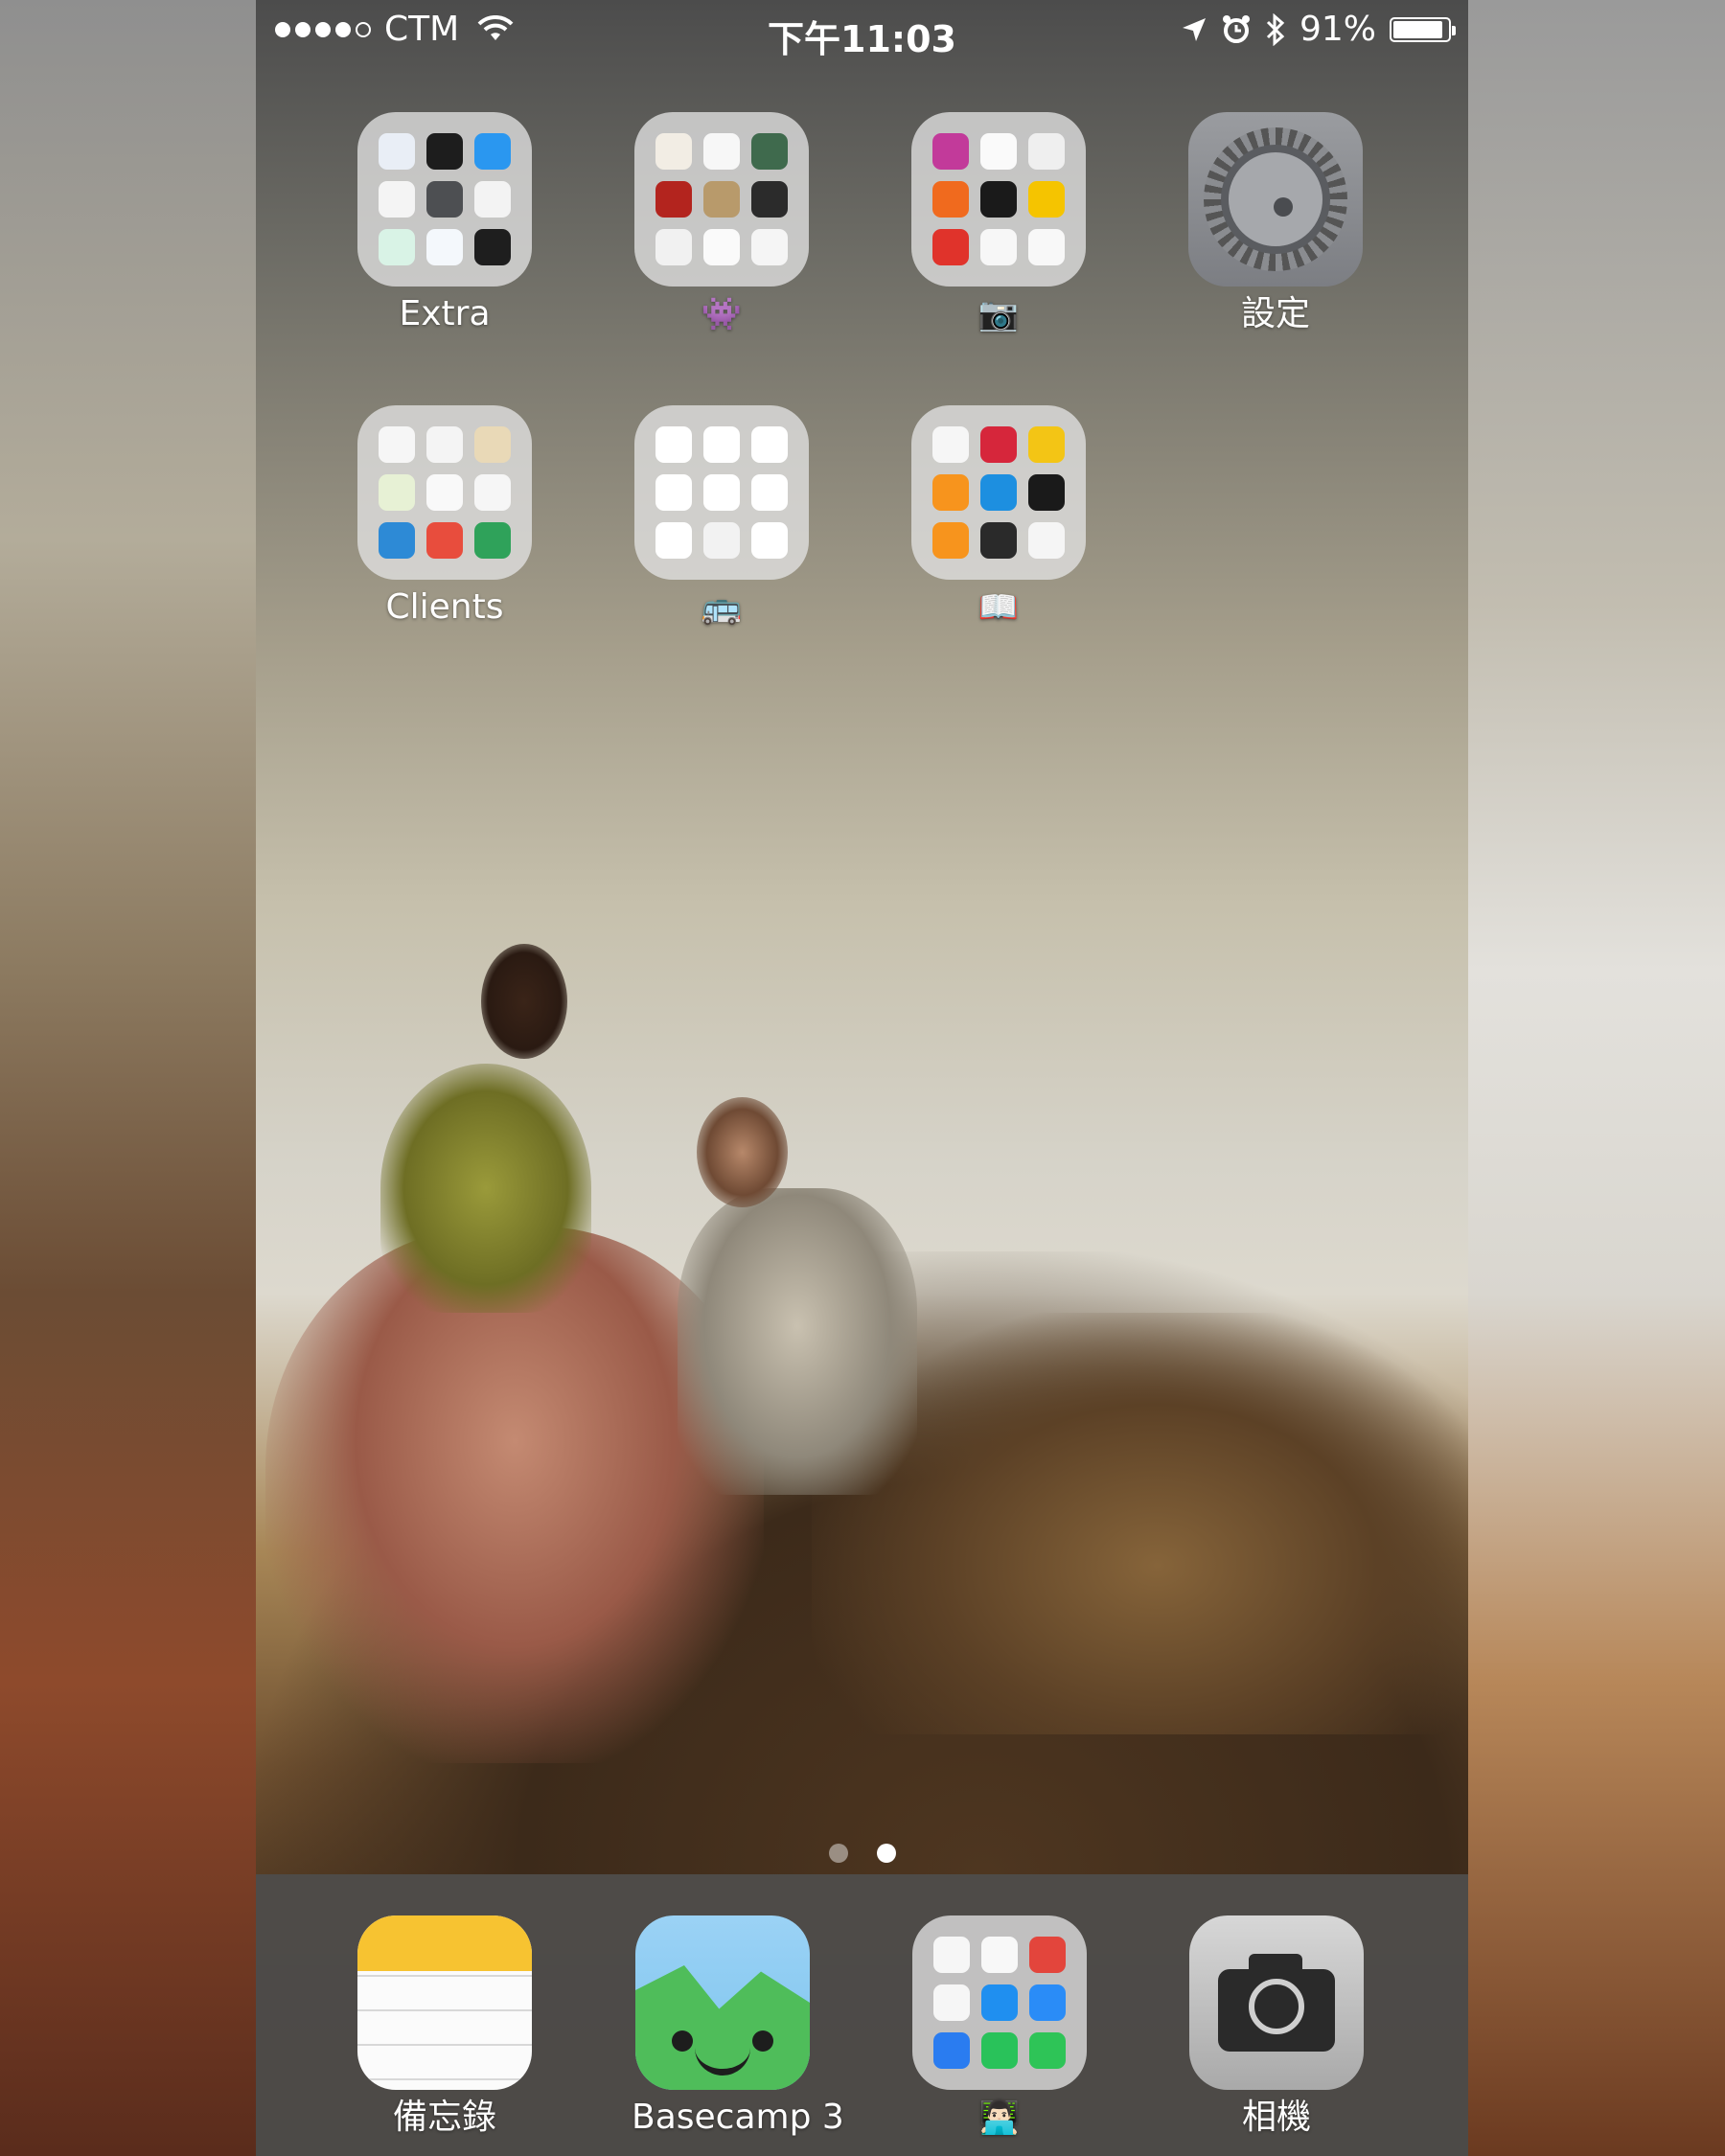  Describe the element at coordinates (999, 517) in the screenshot. I see `folder-reading: 📖` at that location.